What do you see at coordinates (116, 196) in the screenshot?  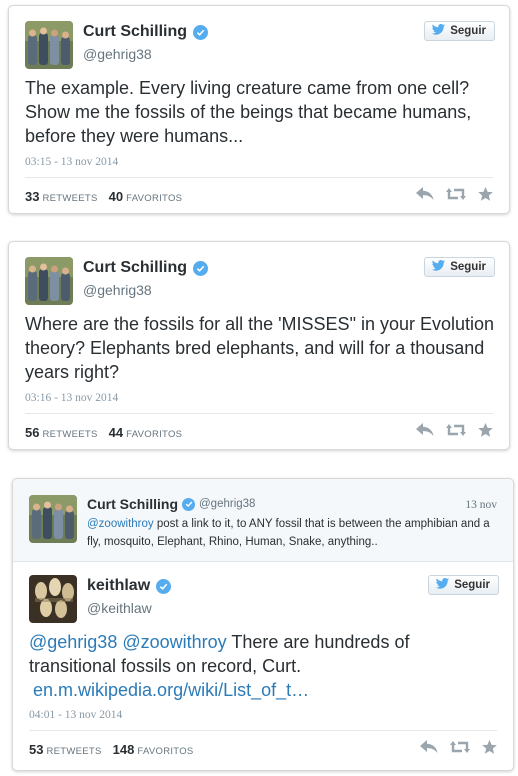 I see `favorite-count: 40` at bounding box center [116, 196].